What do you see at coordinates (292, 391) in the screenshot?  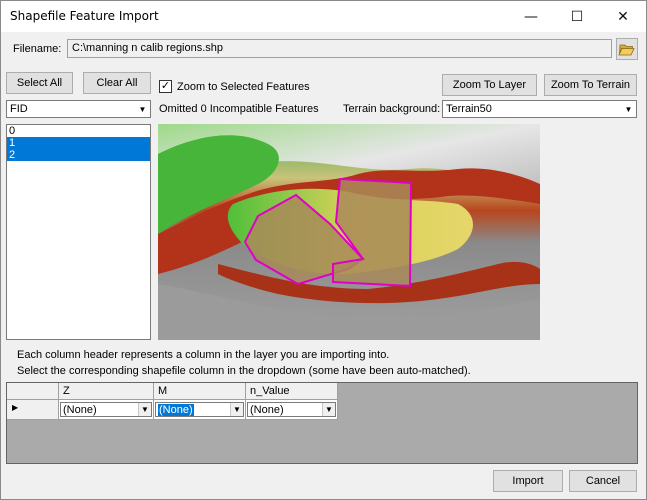 I see `grid-column-header: n_Value` at bounding box center [292, 391].